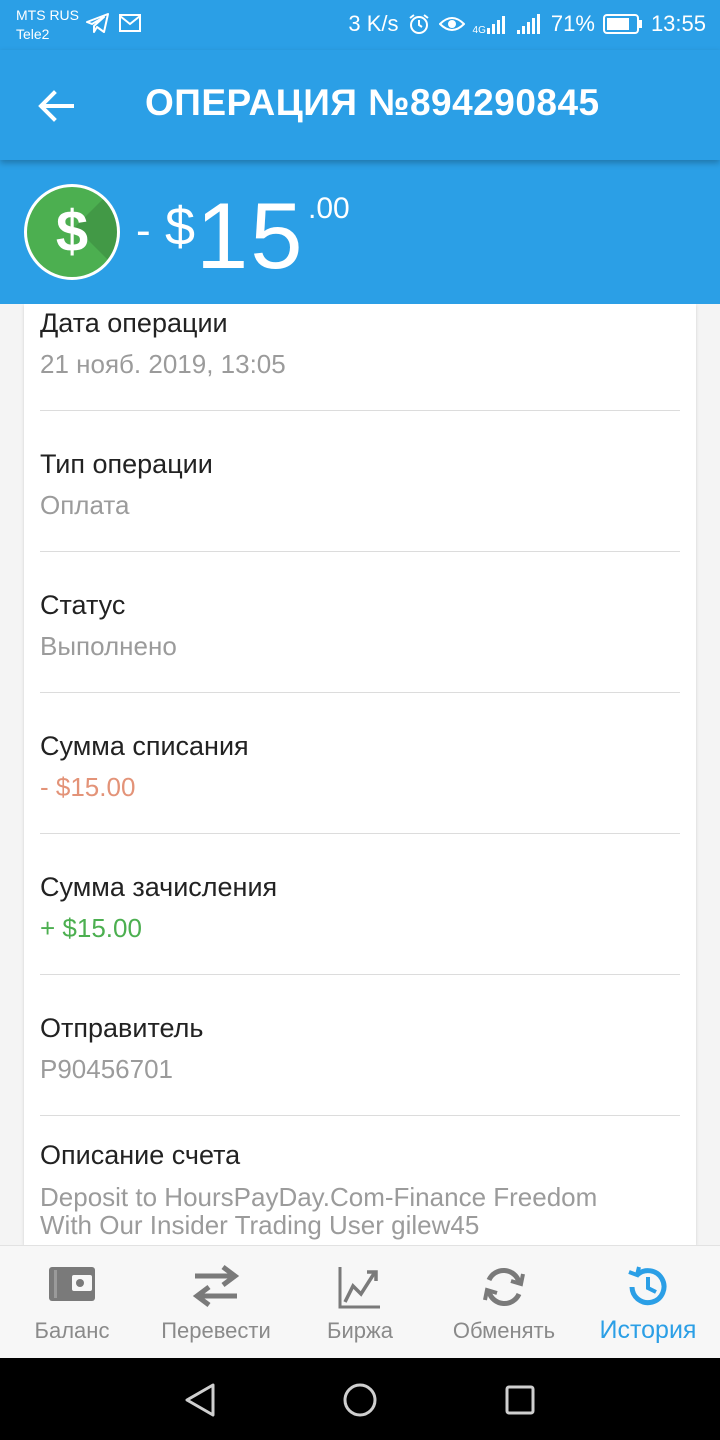 This screenshot has width=720, height=1440. I want to click on carriers: MTS RUS Tele2, so click(47, 25).